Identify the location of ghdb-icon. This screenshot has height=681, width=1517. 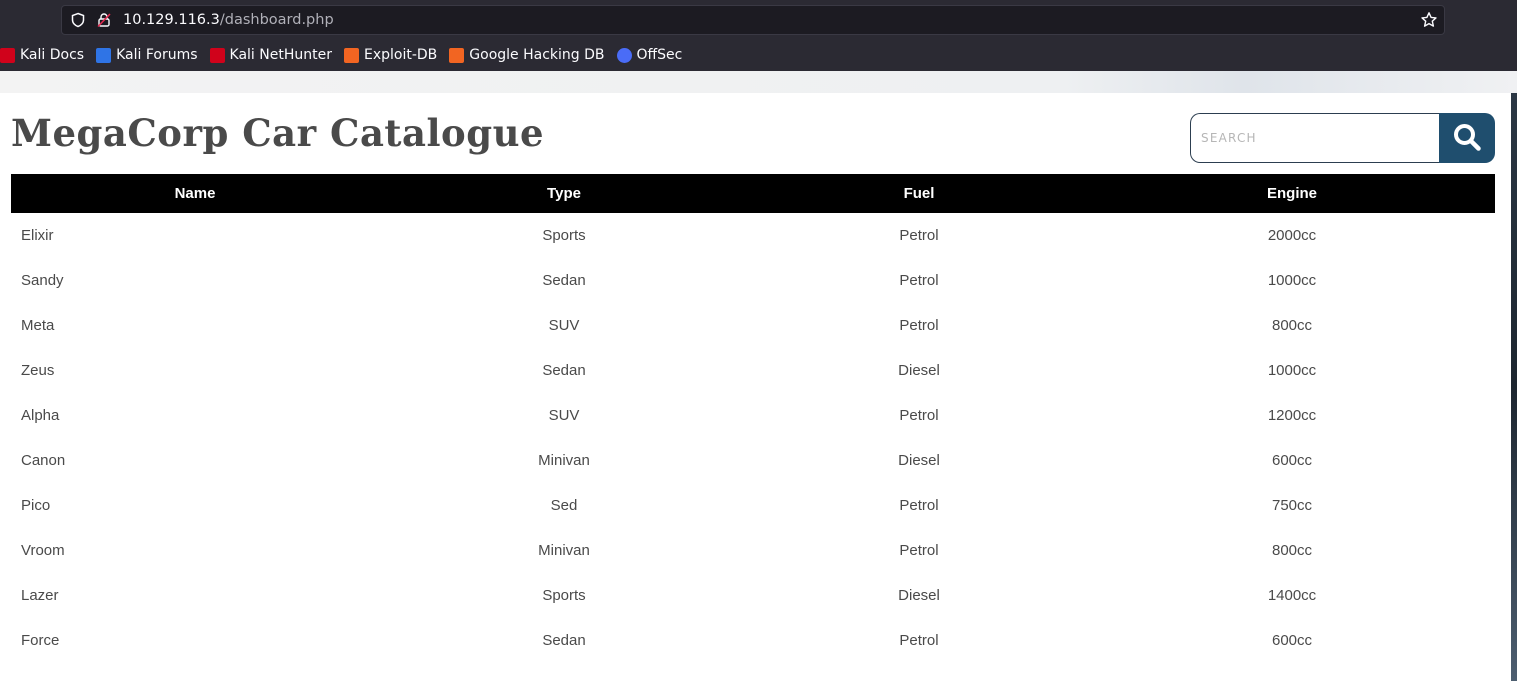
(457, 55).